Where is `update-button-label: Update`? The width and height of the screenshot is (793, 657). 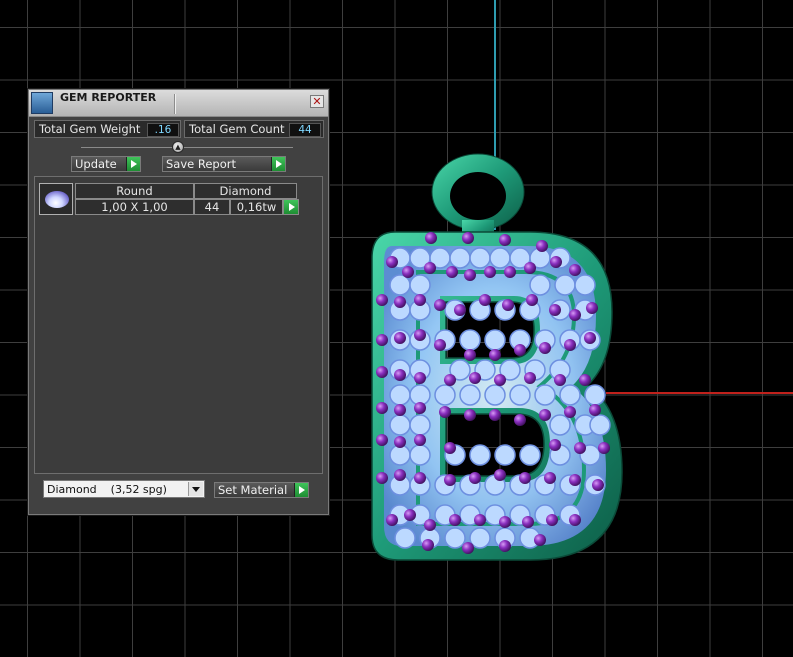 update-button-label: Update is located at coordinates (96, 164).